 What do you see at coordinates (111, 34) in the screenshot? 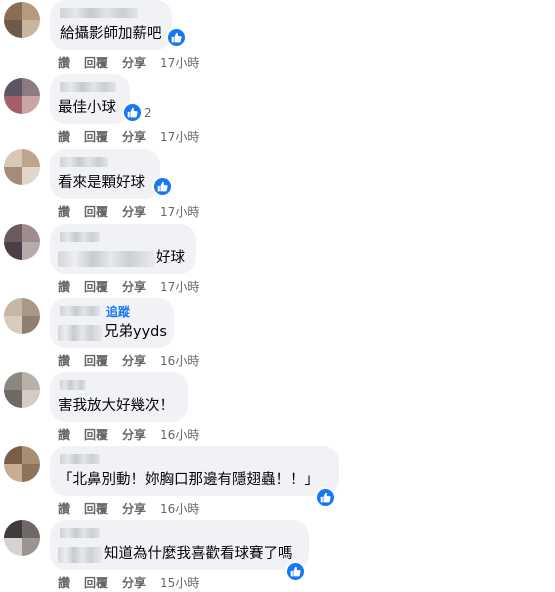
I see `comment-text: 給攝影師加薪吧` at bounding box center [111, 34].